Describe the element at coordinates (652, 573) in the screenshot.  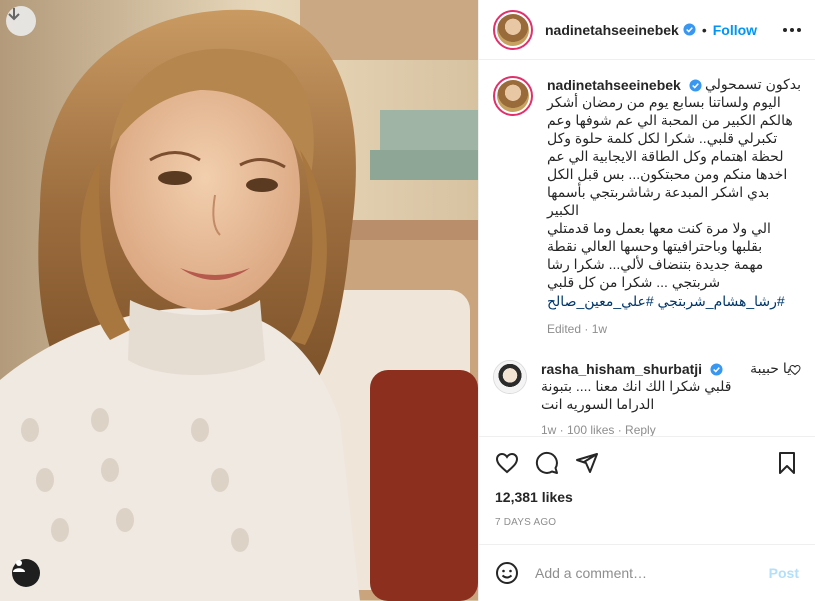
I see `add-comment-input` at that location.